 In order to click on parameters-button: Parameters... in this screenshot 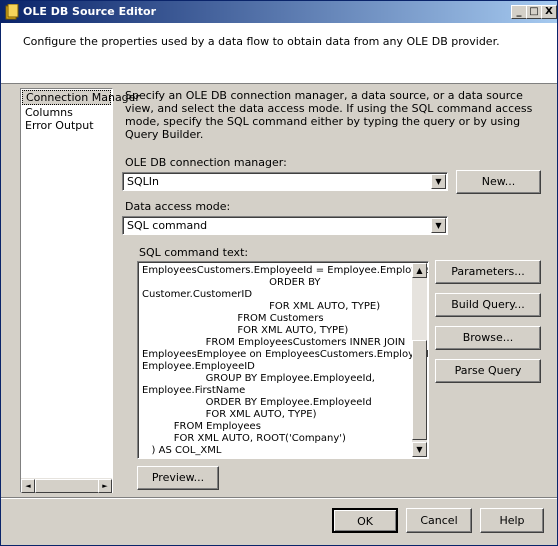, I will do `click(488, 272)`.